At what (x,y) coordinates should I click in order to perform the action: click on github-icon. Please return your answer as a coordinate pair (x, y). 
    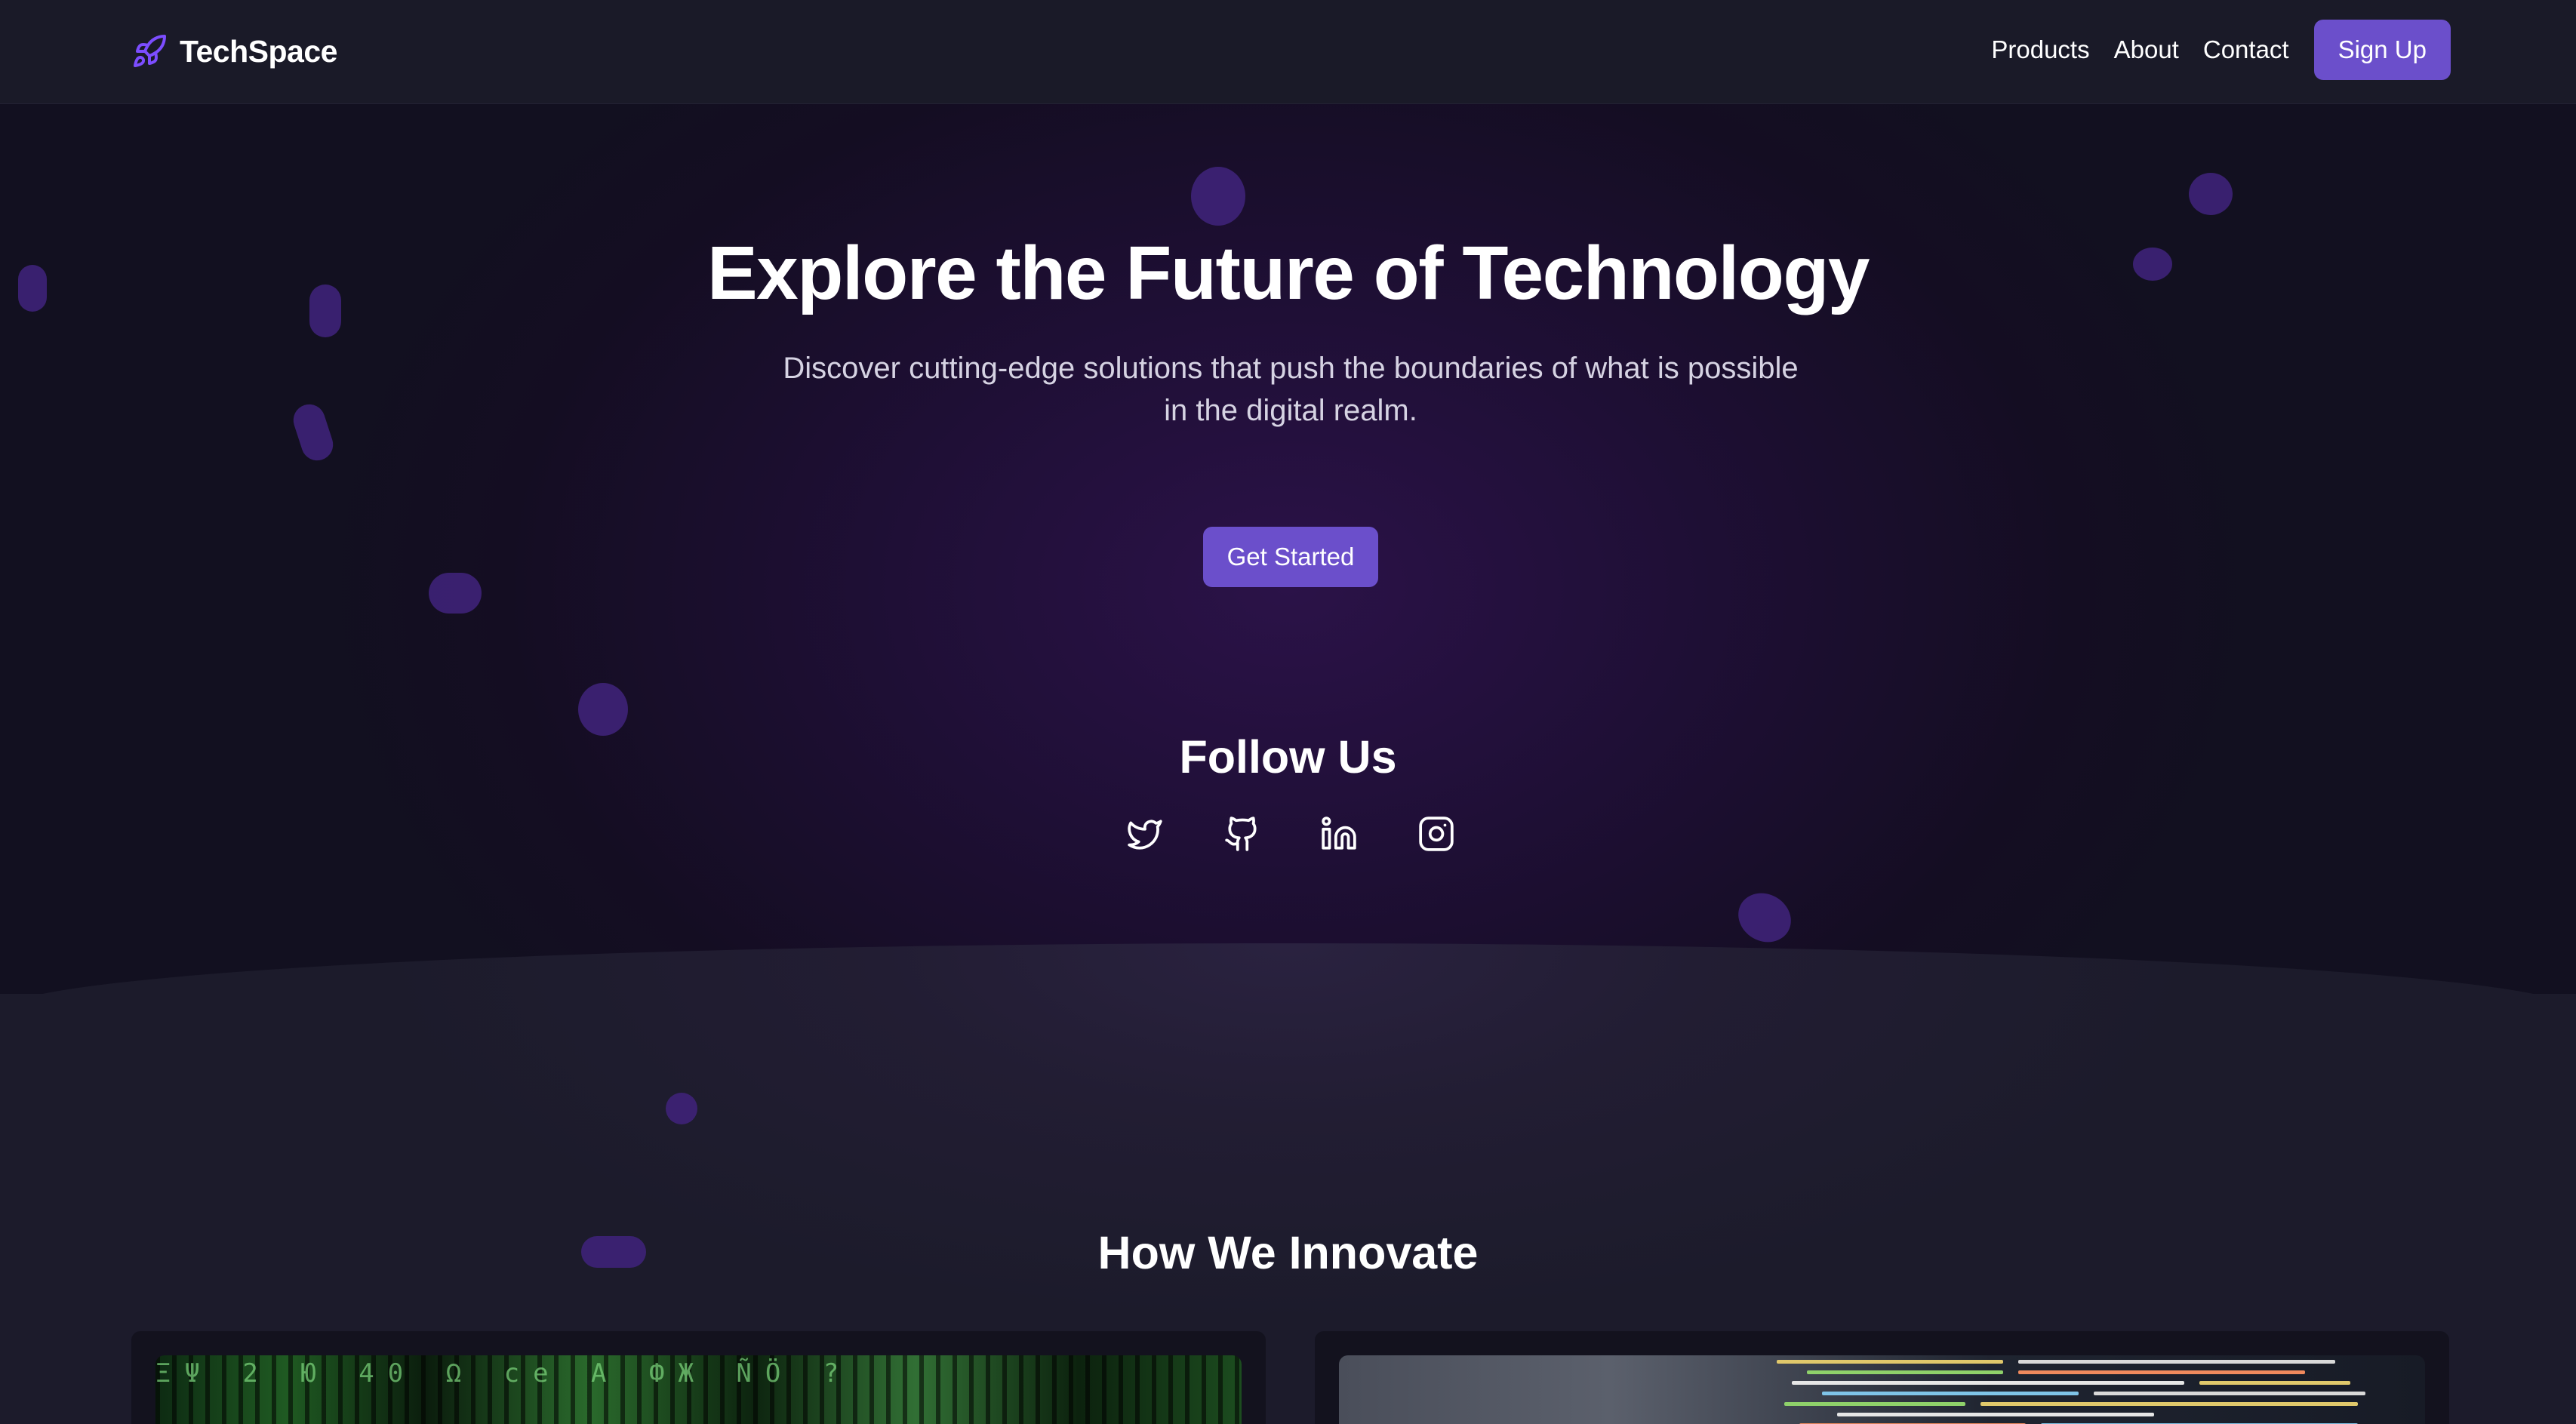
    Looking at the image, I should click on (1240, 834).